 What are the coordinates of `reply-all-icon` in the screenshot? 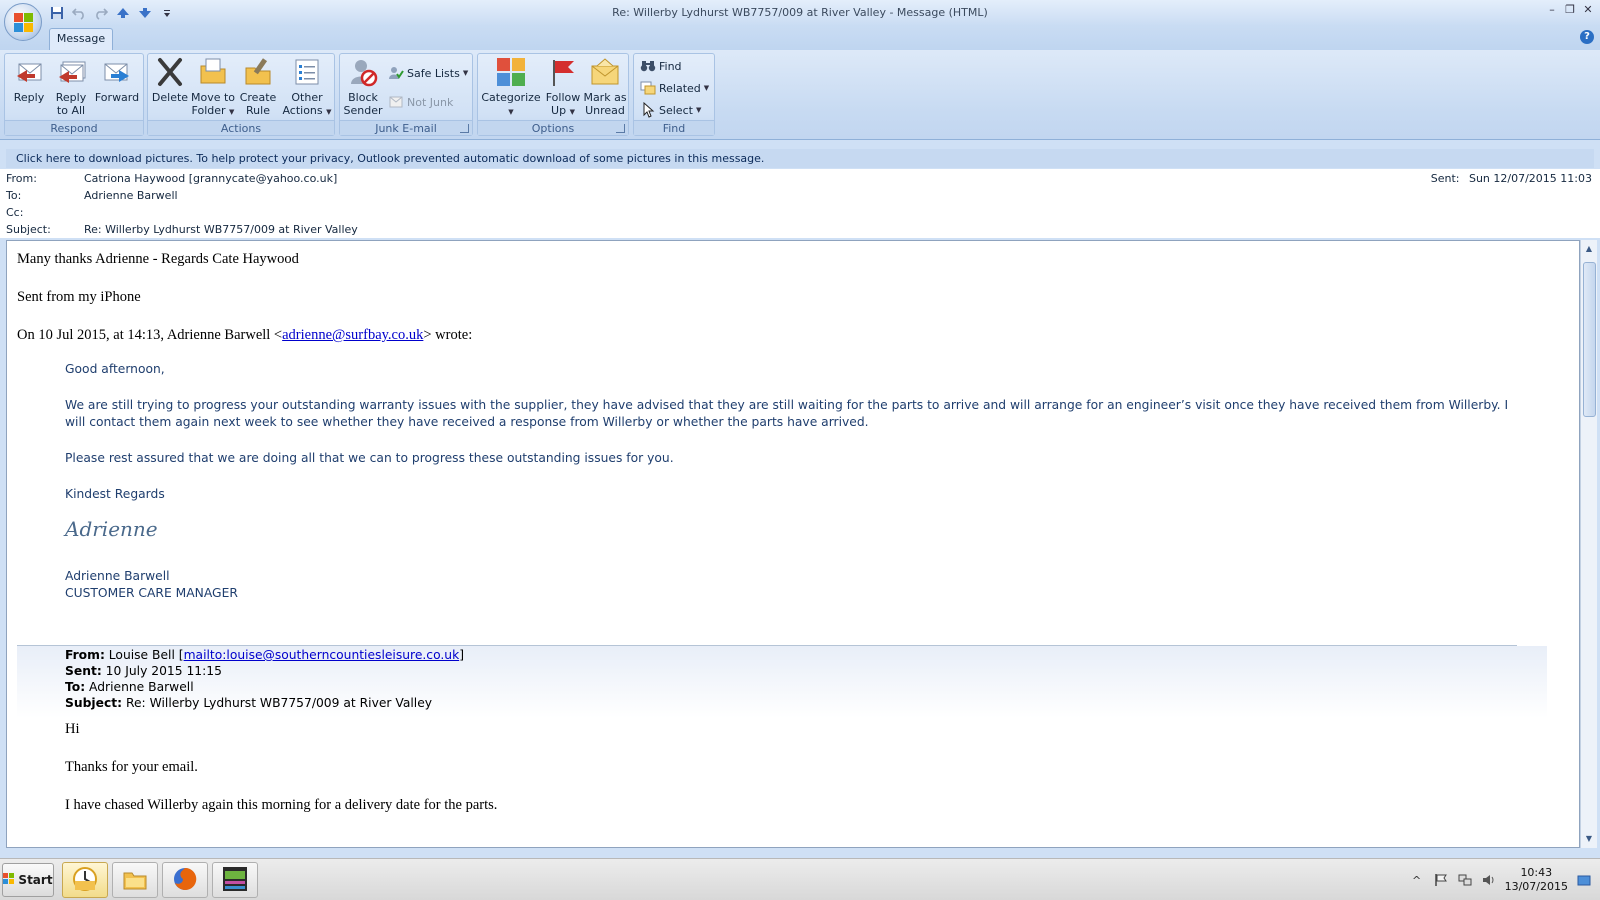 It's located at (71, 72).